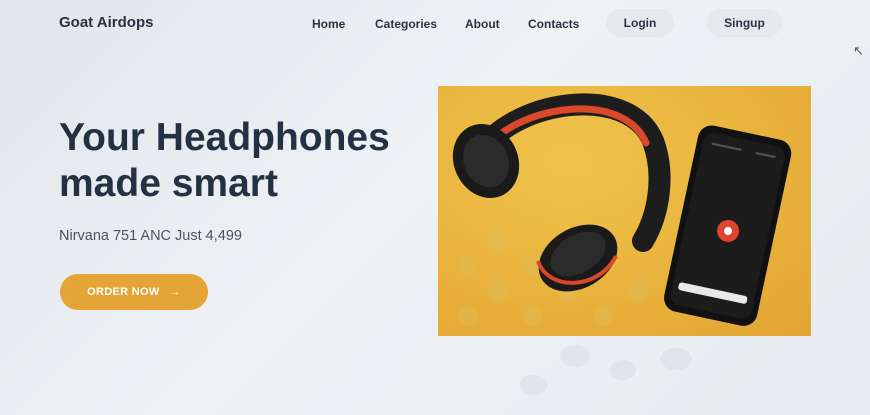  Describe the element at coordinates (175, 292) in the screenshot. I see `arrow-right-icon: →` at that location.